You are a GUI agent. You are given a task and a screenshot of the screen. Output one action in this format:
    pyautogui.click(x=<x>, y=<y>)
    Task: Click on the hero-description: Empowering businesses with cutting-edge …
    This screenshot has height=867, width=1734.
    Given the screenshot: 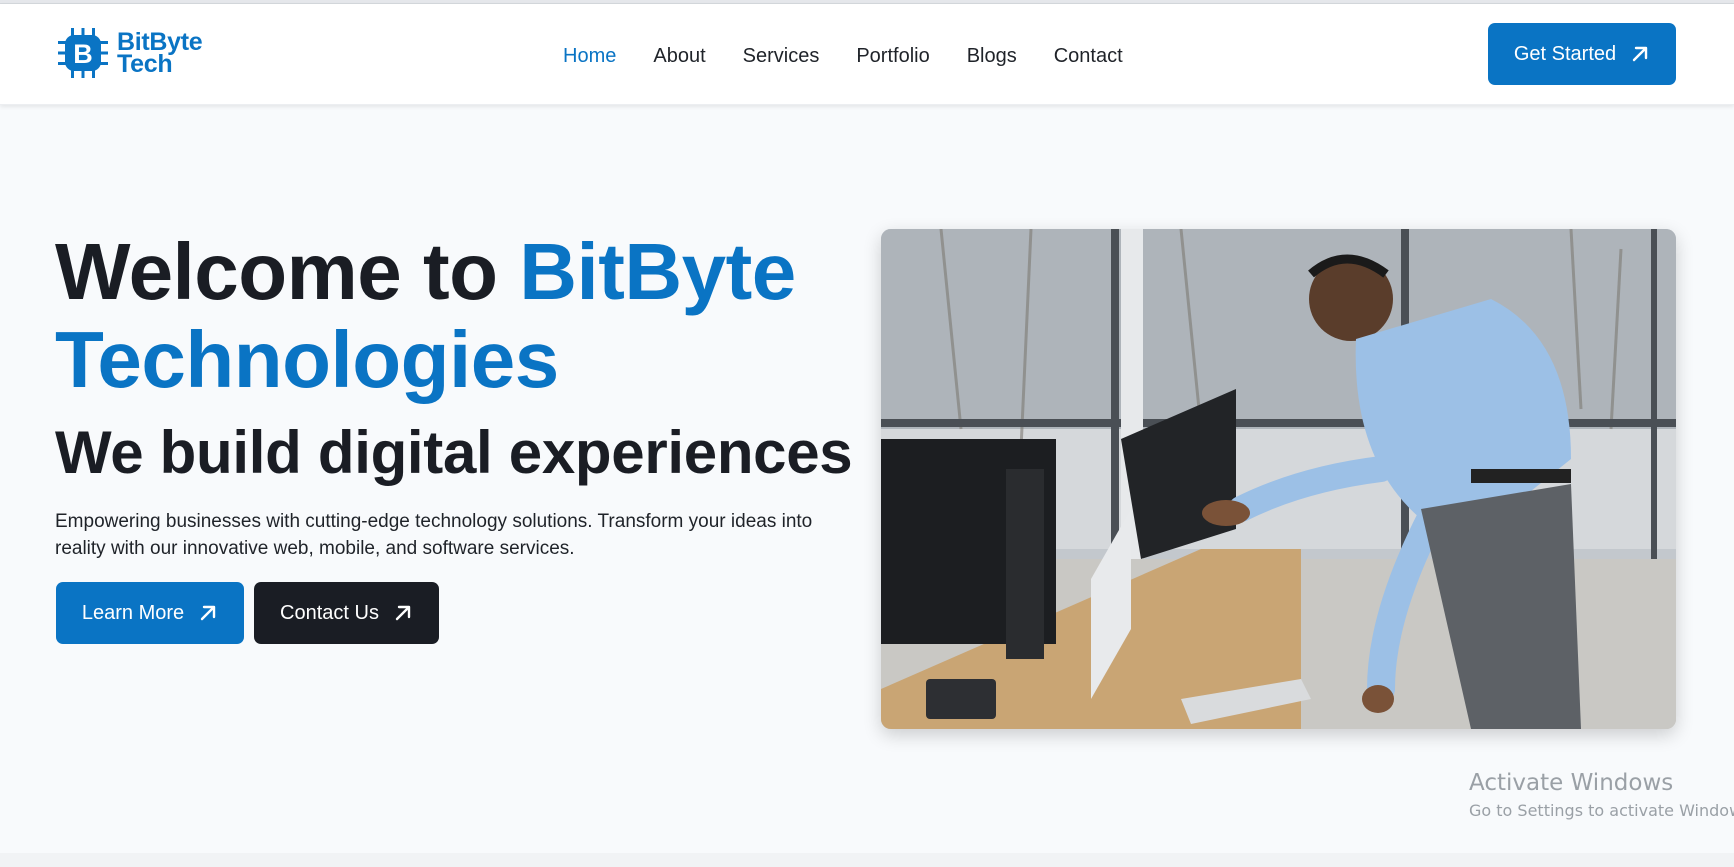 What is the action you would take?
    pyautogui.click(x=434, y=535)
    